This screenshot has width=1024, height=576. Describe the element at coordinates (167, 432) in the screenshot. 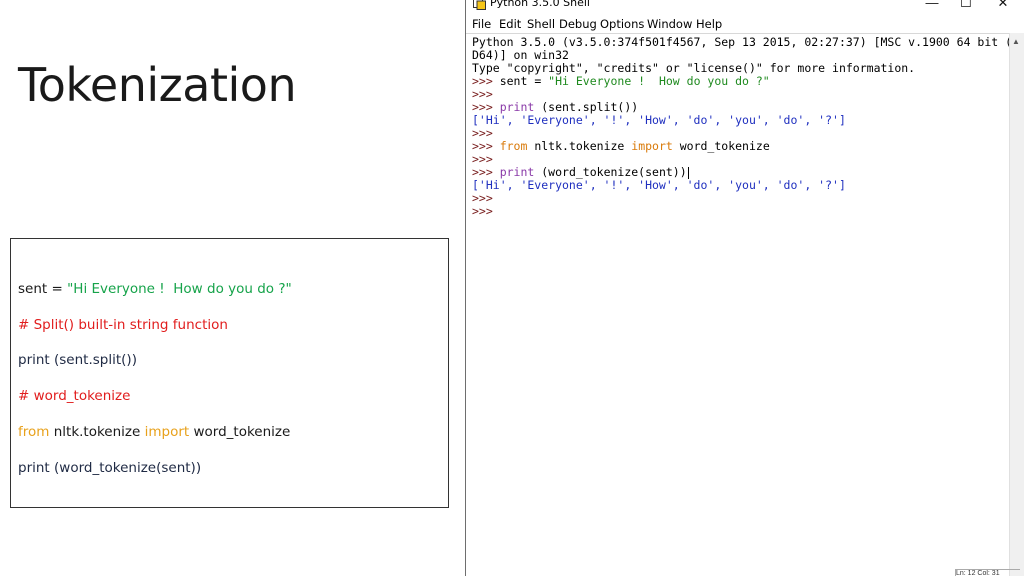

I see `code-keyword-import: import` at that location.